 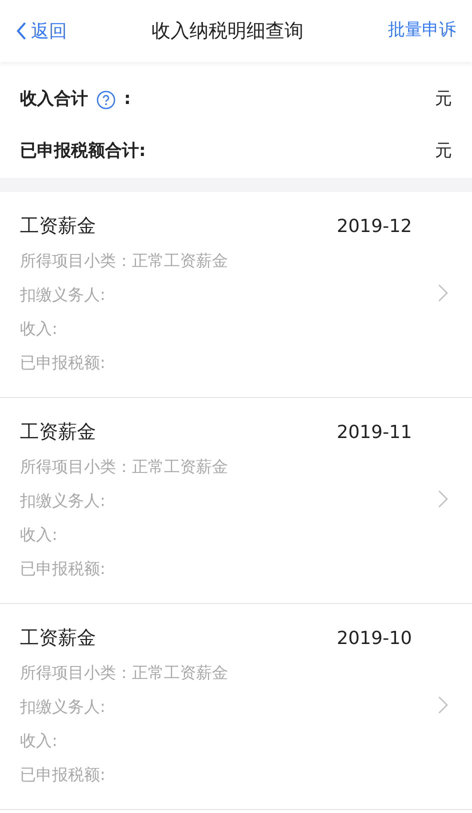 I want to click on summary-label: 收入合计, so click(x=54, y=100).